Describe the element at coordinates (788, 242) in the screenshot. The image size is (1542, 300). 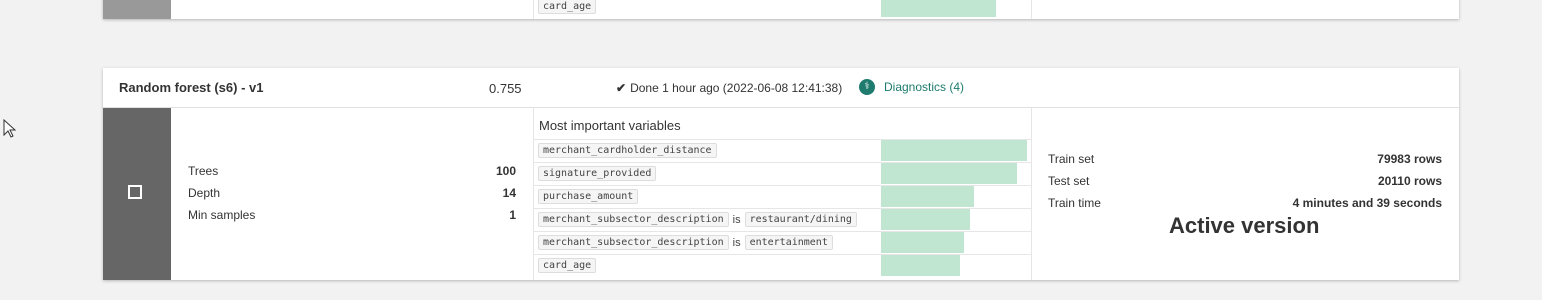
I see `variable-value-tag: entertainment` at that location.